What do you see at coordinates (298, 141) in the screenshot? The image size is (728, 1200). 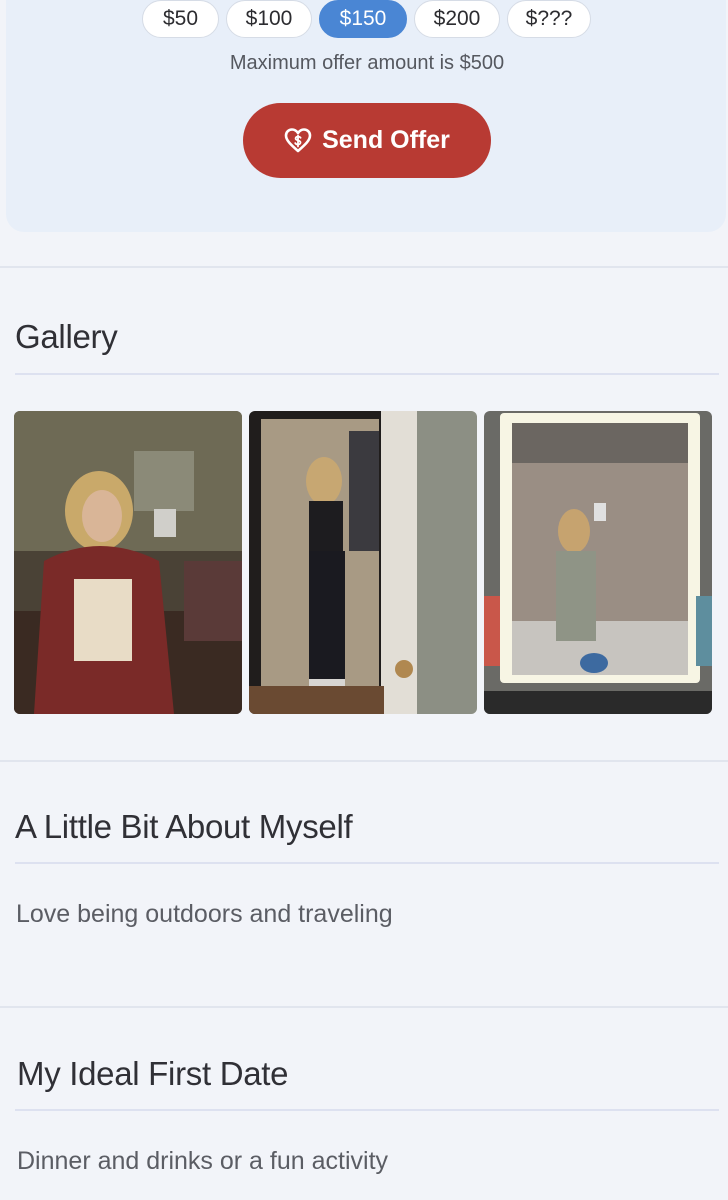 I see `heart-dollar-icon` at bounding box center [298, 141].